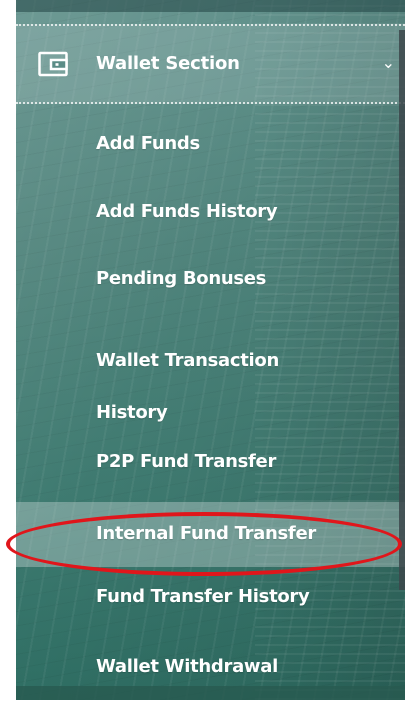 Image resolution: width=413 pixels, height=707 pixels. I want to click on menu-item-label: Fund Transfer History, so click(203, 596).